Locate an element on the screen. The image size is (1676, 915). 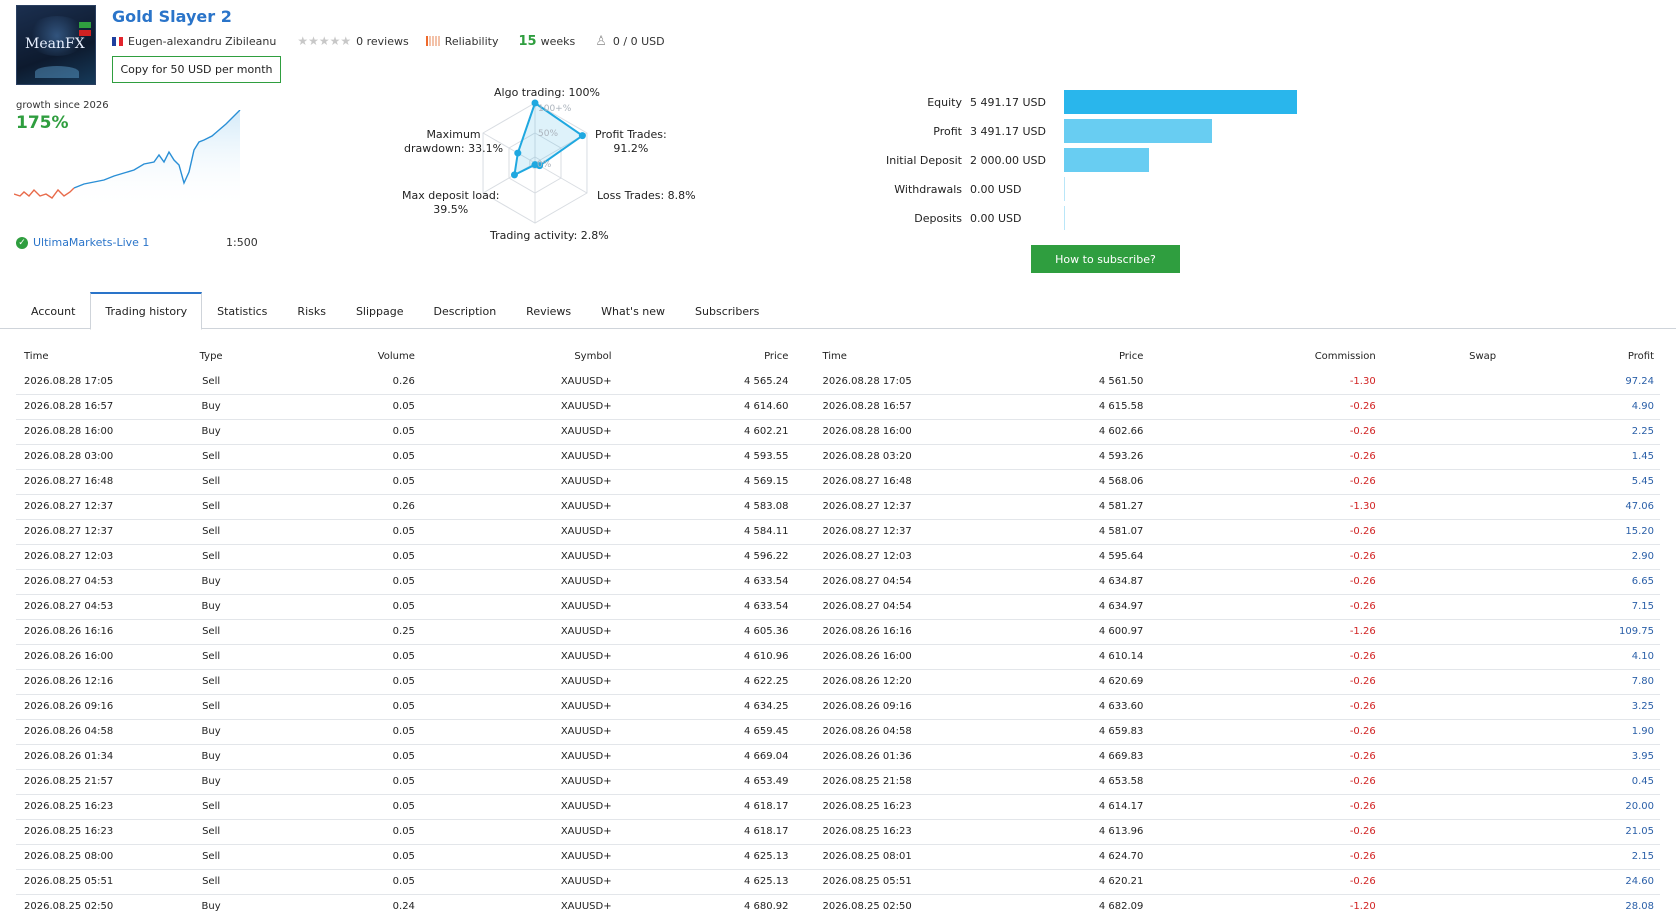
cell-open-time: 2026.08.28 16:57 is located at coordinates (98, 407).